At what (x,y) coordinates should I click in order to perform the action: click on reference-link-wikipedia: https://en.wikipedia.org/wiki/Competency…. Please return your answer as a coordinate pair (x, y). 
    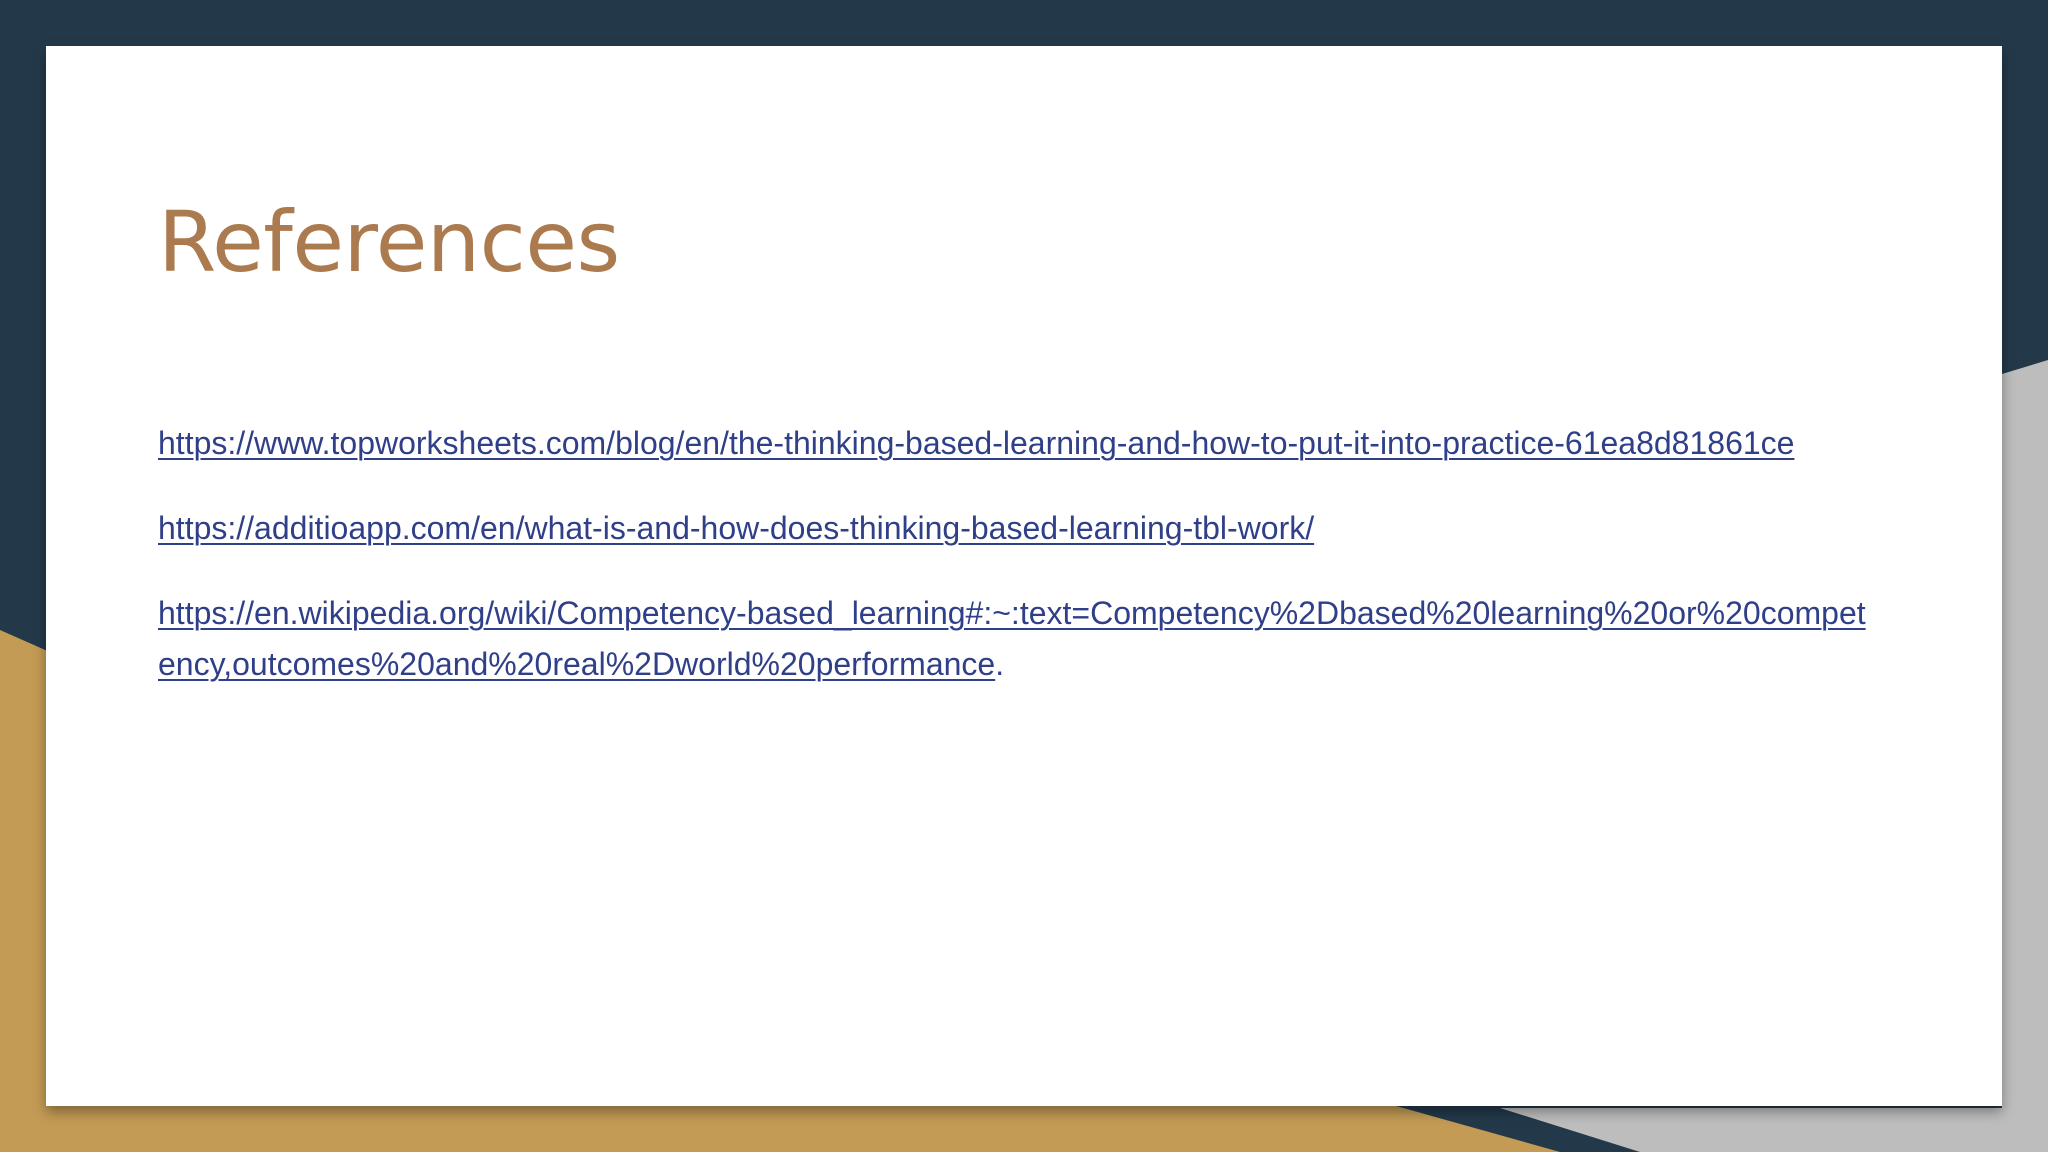
    Looking at the image, I should click on (1012, 638).